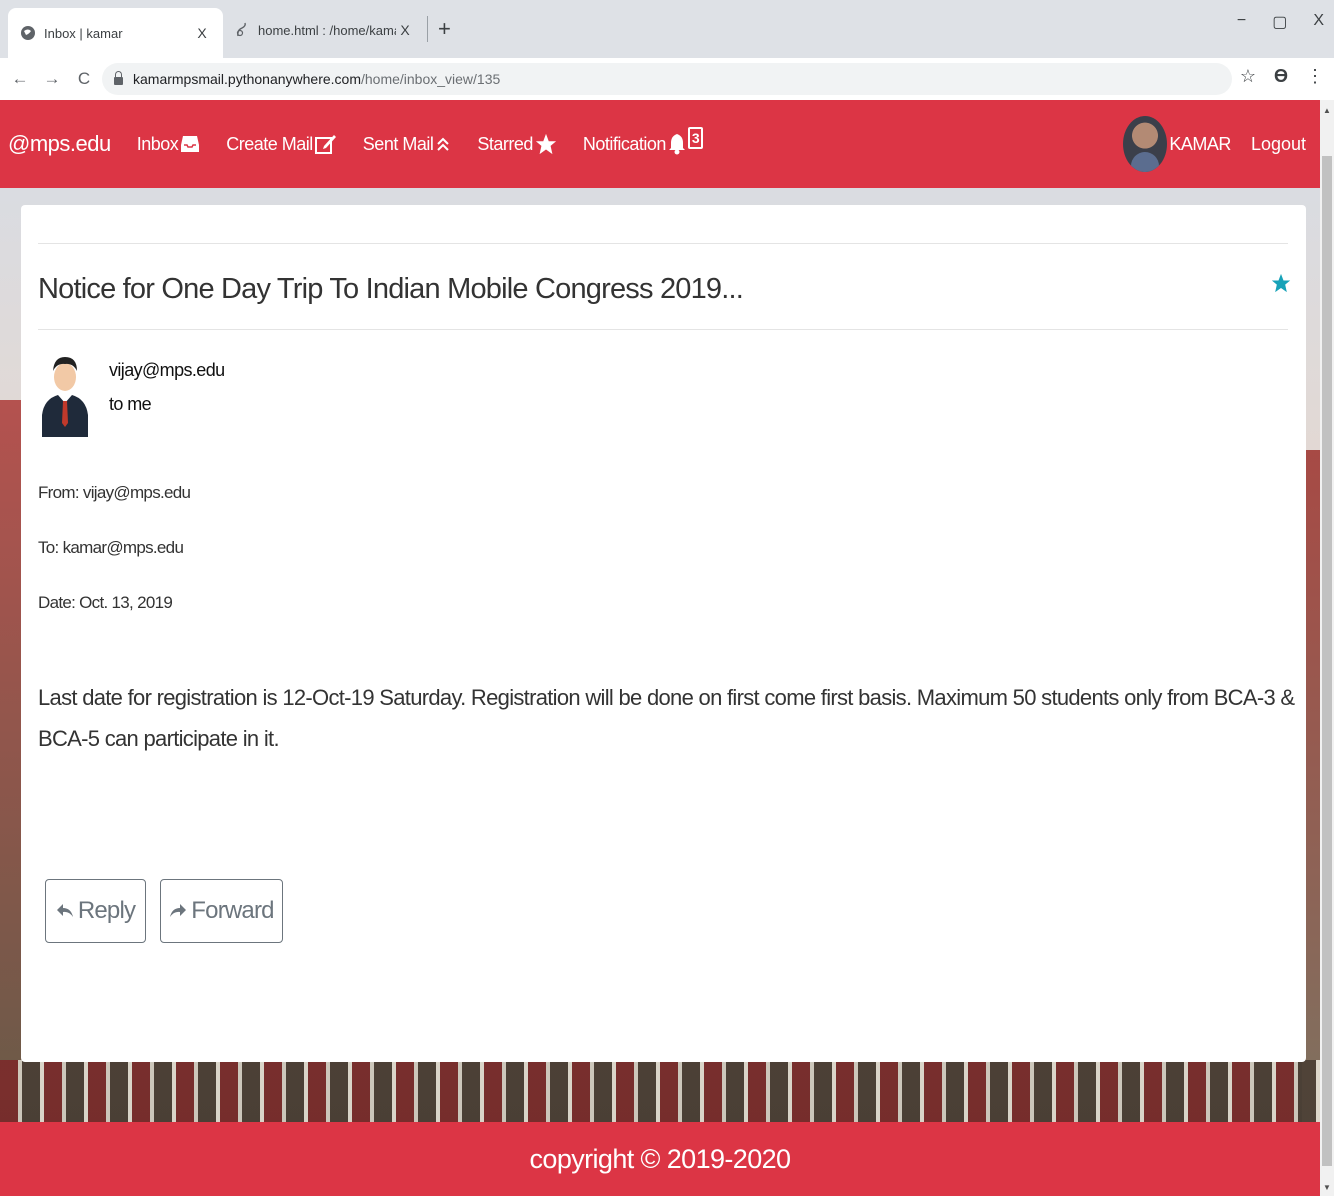 This screenshot has height=1196, width=1334. Describe the element at coordinates (20, 79) in the screenshot. I see `back-button: ←` at that location.